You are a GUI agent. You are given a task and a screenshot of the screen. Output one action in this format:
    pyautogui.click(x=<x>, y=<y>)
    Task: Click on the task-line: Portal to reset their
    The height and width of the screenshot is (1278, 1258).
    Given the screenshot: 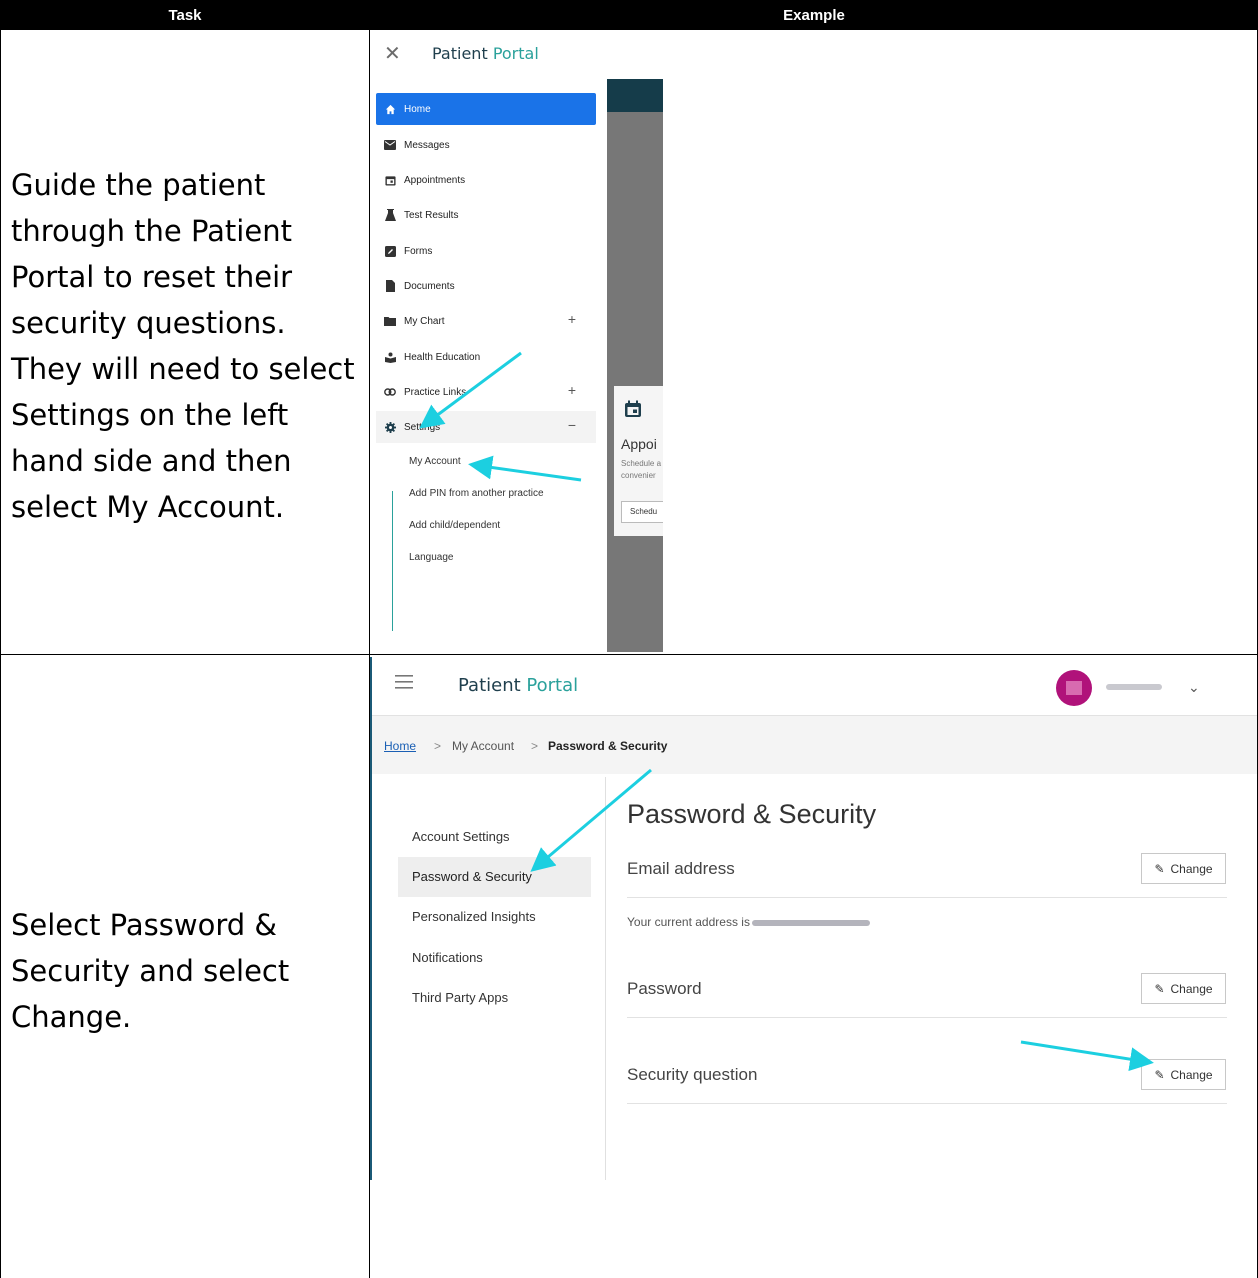 What is the action you would take?
    pyautogui.click(x=152, y=277)
    